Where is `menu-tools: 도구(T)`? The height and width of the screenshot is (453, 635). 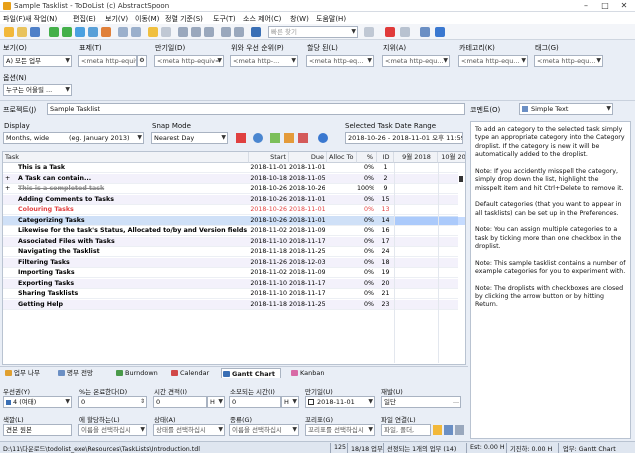
menu-tools: 도구(T) is located at coordinates (224, 19).